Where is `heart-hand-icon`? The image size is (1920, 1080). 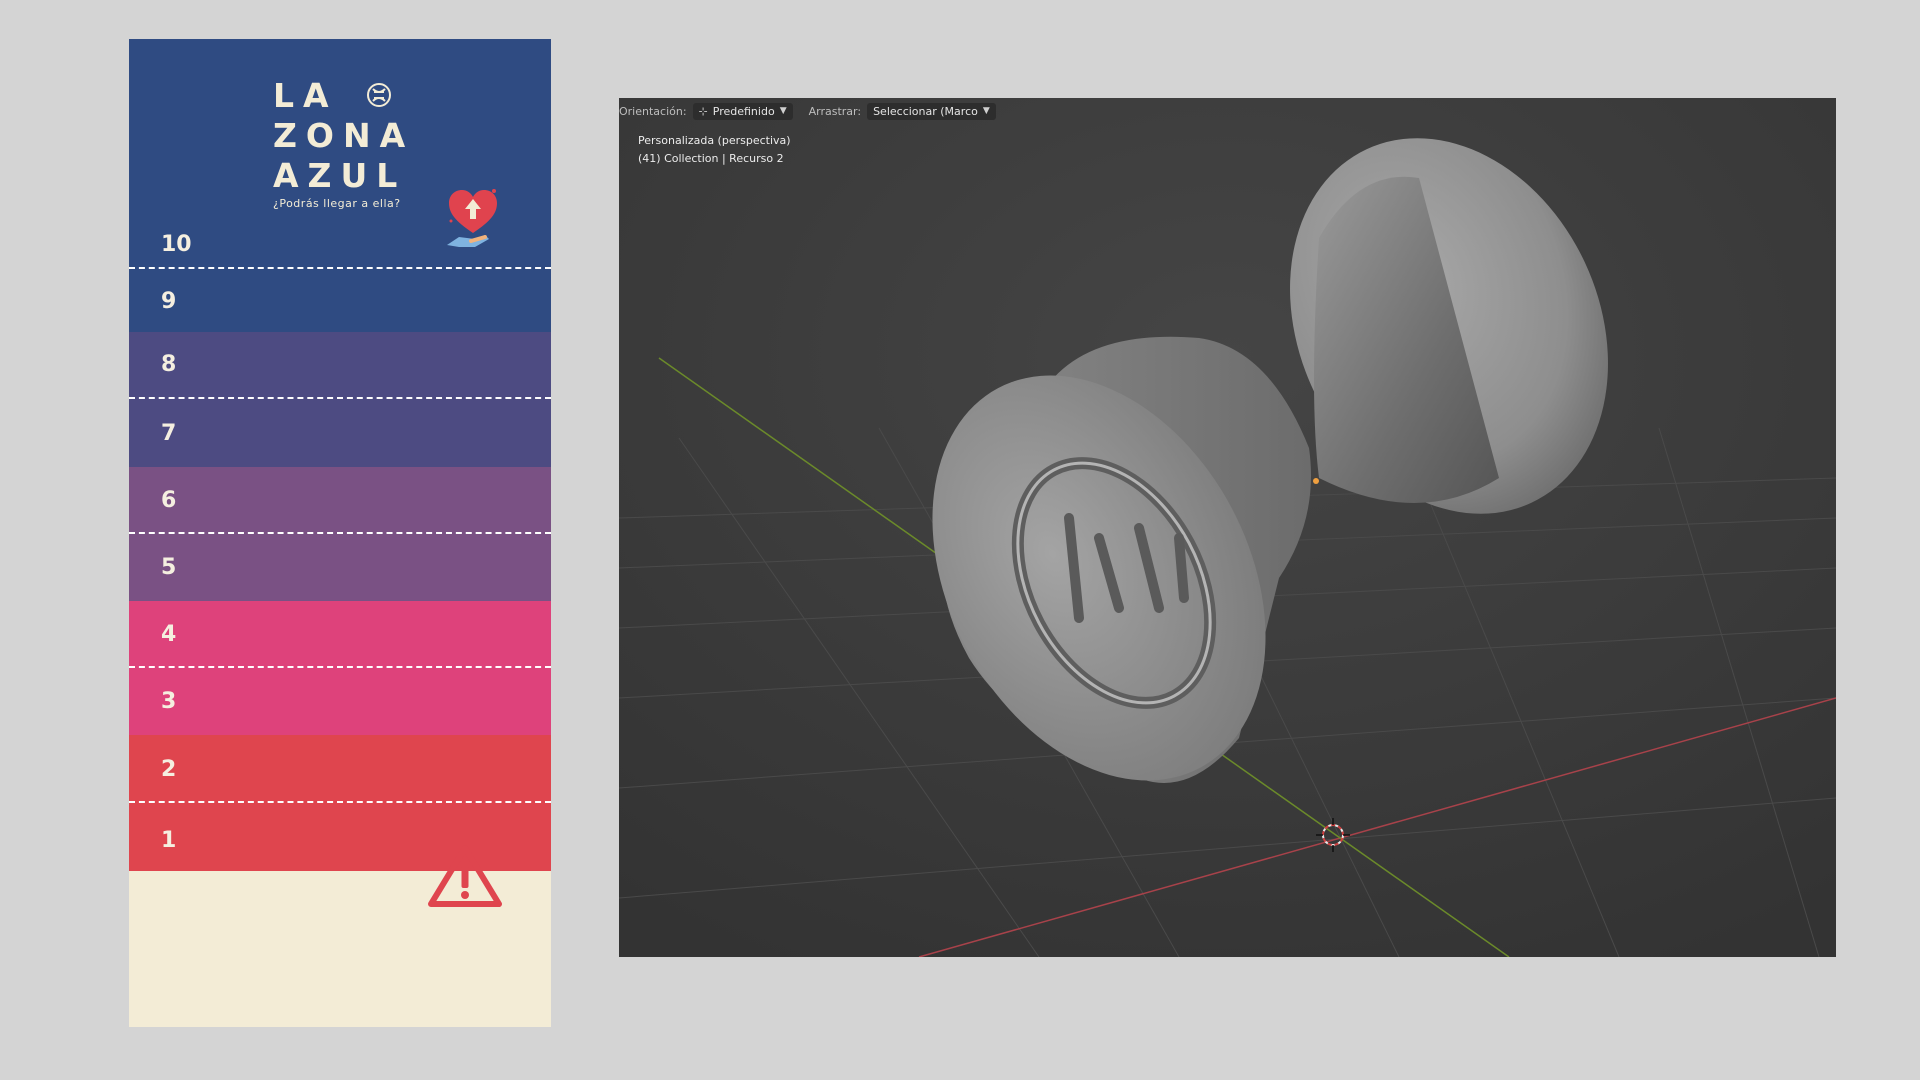
heart-hand-icon is located at coordinates (472, 218).